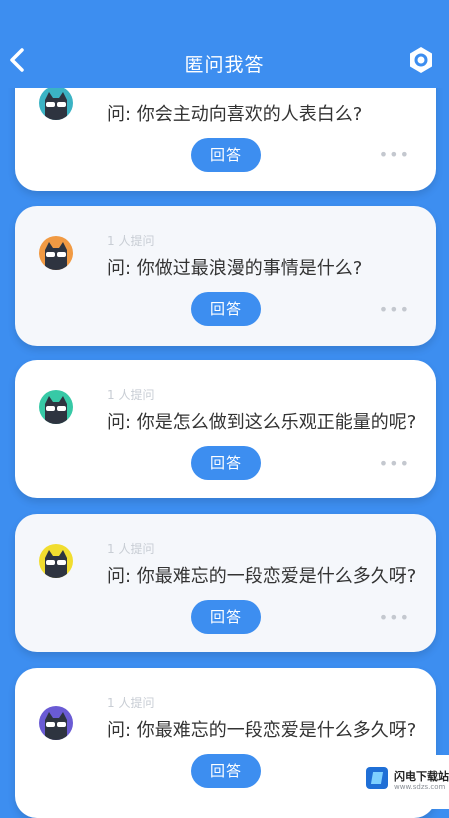 This screenshot has width=449, height=818. Describe the element at coordinates (224, 44) in the screenshot. I see `top-bar: 匿问我答` at that location.